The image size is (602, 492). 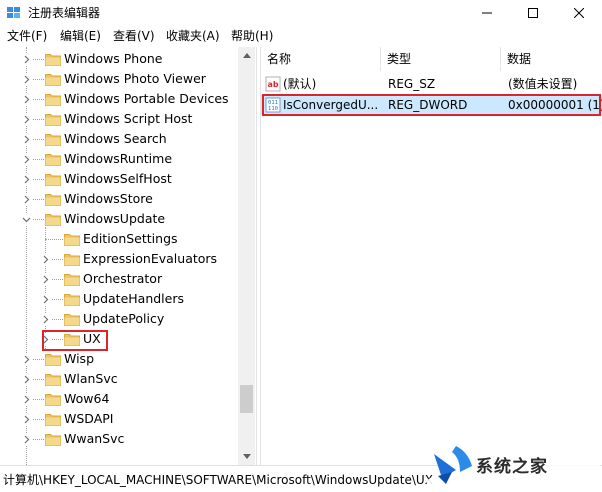 I want to click on tree-item: Windows Portable Devices, so click(x=119, y=99).